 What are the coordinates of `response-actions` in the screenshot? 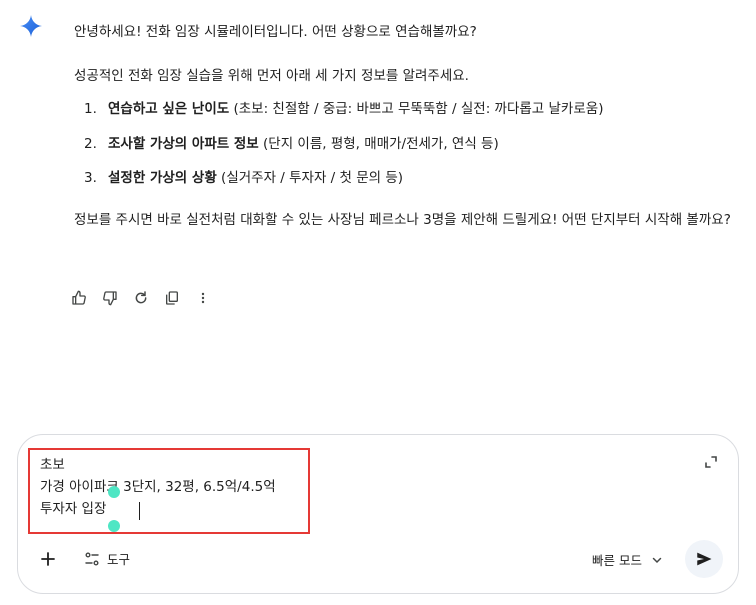 It's located at (144, 298).